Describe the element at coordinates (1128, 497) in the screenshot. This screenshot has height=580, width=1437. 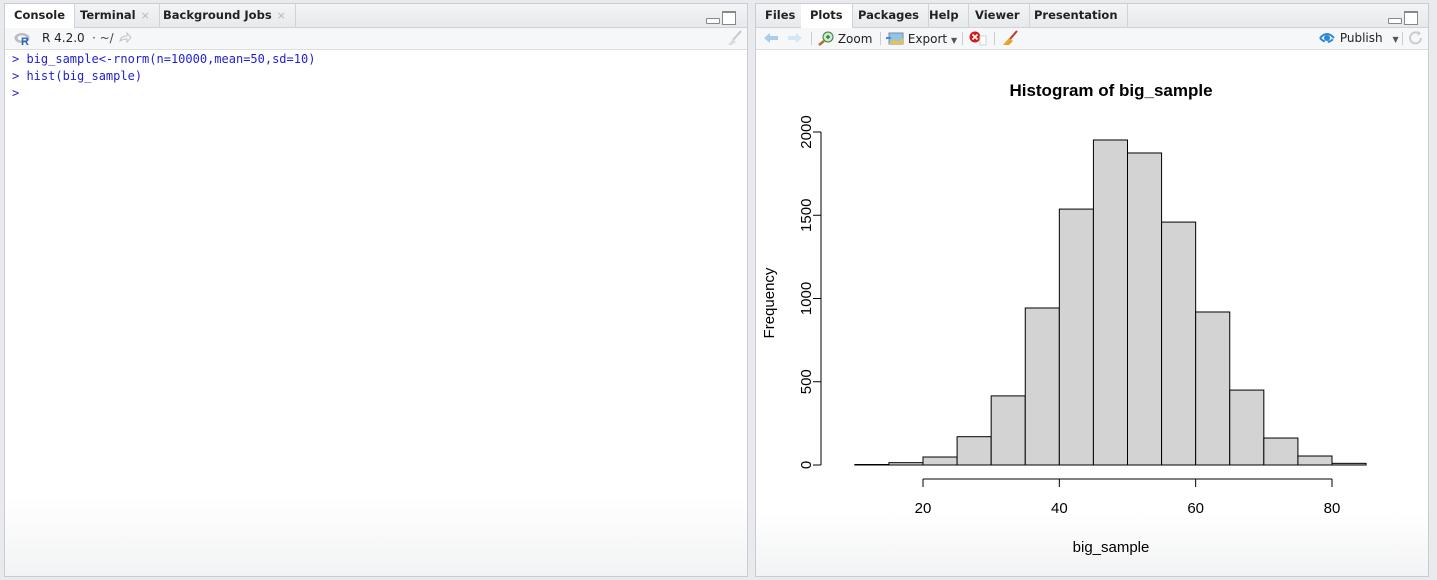
I see `x-axis: 20 40 60 80` at that location.